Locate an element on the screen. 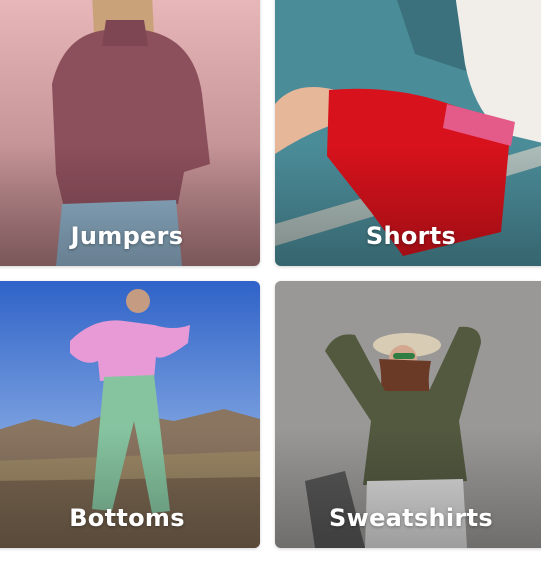  category-label-bottoms: Bottoms is located at coordinates (127, 518).